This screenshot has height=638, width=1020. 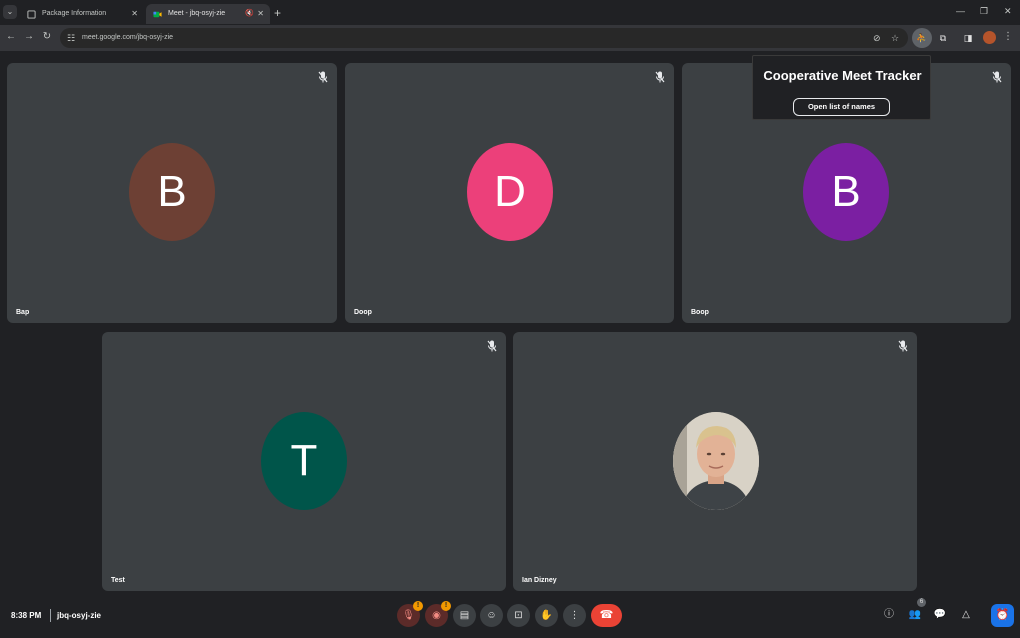 What do you see at coordinates (23, 312) in the screenshot?
I see `participant-name: Bap` at bounding box center [23, 312].